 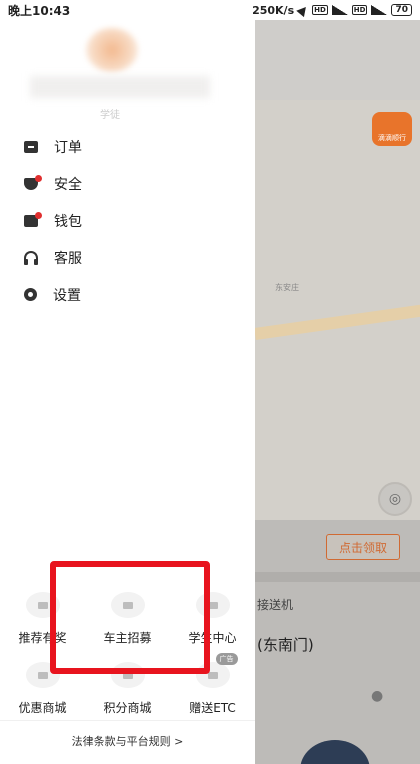 What do you see at coordinates (212, 708) in the screenshot?
I see `grid-item-label: 赠送ETC` at bounding box center [212, 708].